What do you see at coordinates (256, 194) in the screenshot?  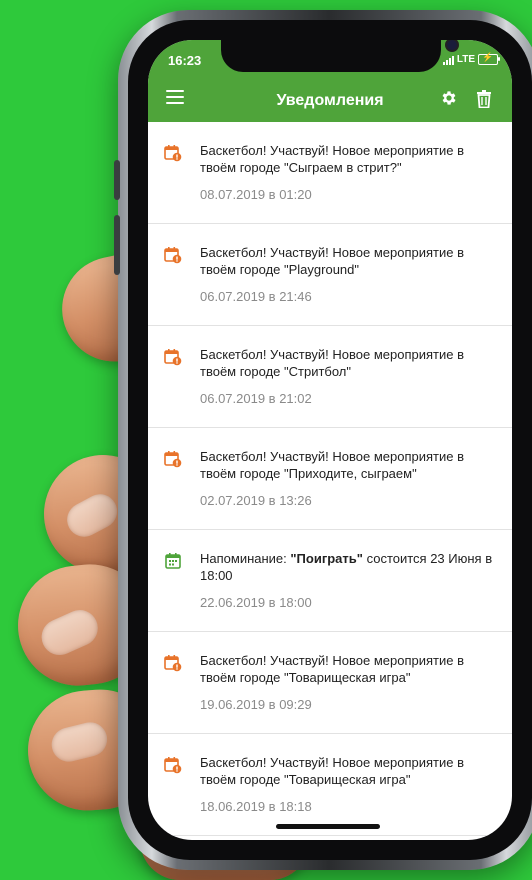 I see `notification-date: 08.07.2019 в 01:20` at bounding box center [256, 194].